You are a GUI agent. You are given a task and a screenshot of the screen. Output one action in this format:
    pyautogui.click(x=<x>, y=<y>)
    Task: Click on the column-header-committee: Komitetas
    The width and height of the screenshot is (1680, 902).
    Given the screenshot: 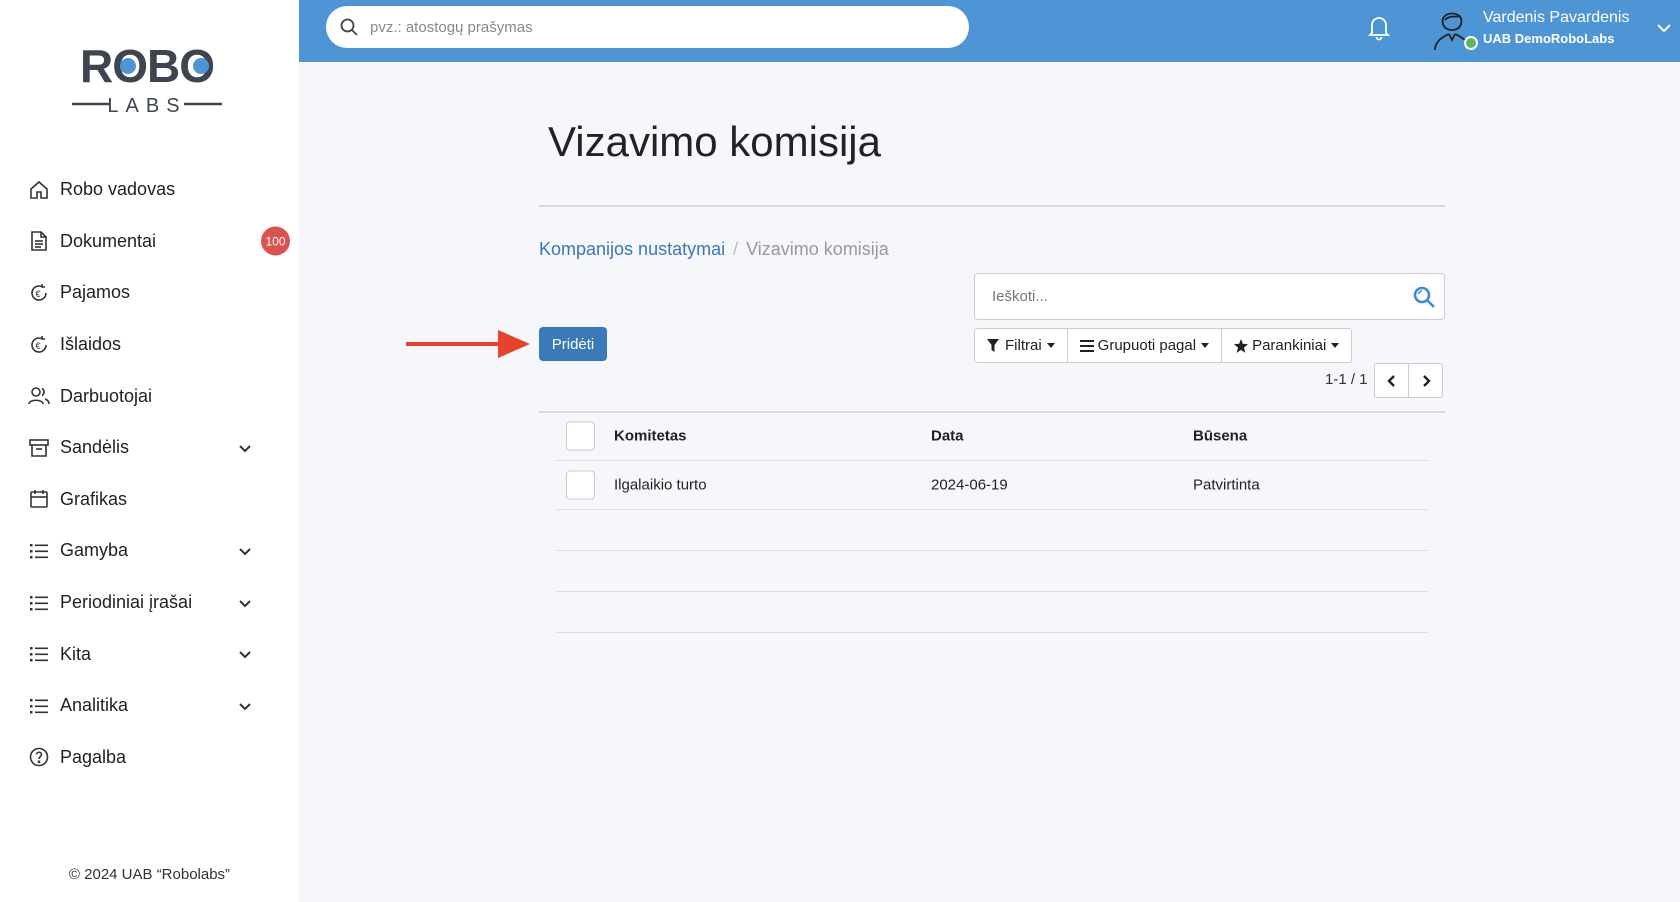 What is the action you would take?
    pyautogui.click(x=650, y=436)
    